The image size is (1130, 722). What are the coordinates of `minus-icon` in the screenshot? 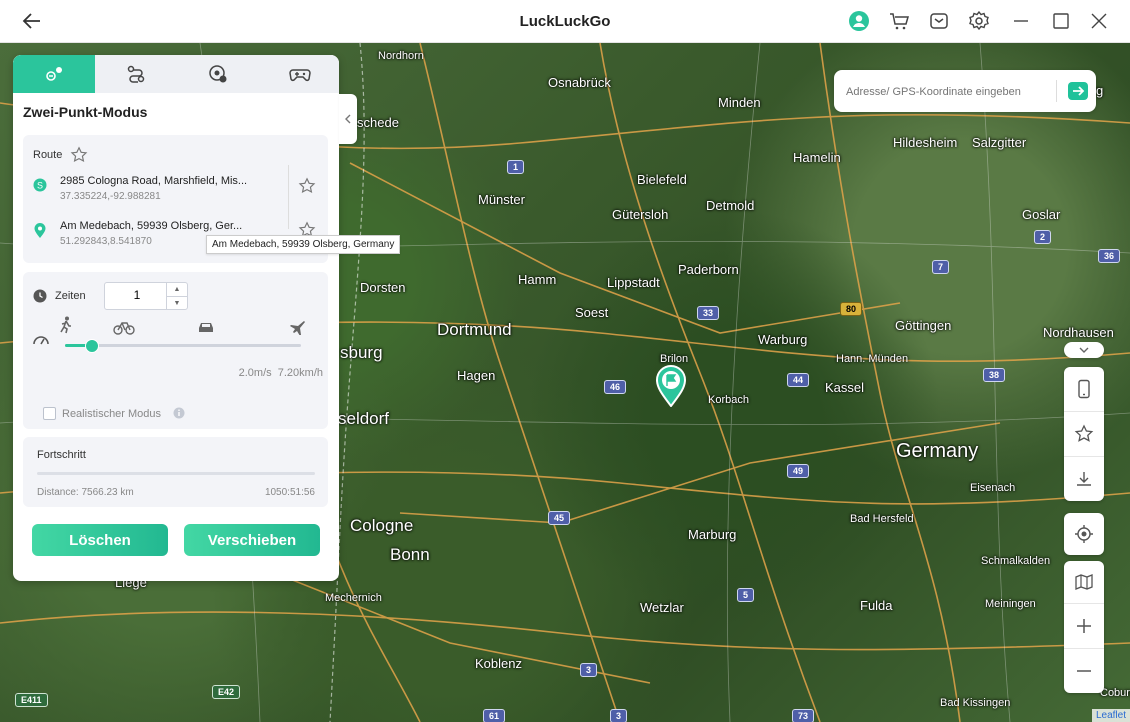 It's located at (1084, 671).